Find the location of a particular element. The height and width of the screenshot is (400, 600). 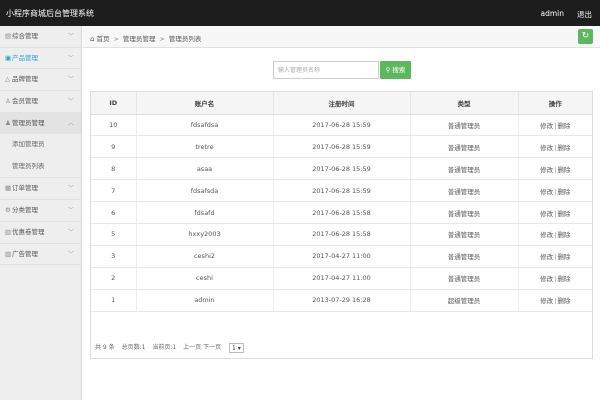

sidebar-item-5: ▦订单管理 ﹀ is located at coordinates (40, 189).